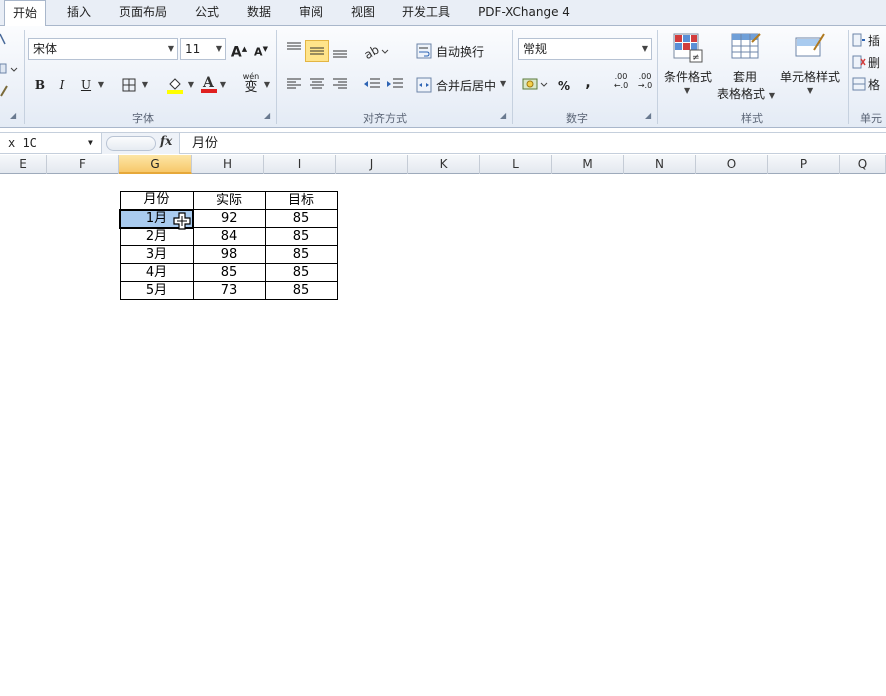 The height and width of the screenshot is (696, 886). Describe the element at coordinates (363, 13) in the screenshot. I see `tab-view: 视图` at that location.